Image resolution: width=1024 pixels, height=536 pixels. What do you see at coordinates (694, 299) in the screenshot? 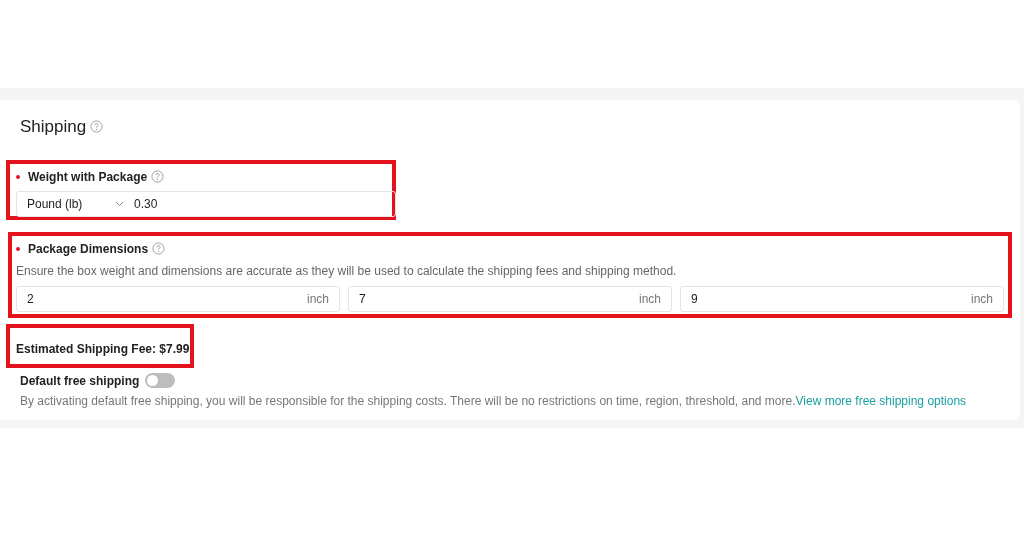
I see `dimension-value: 9` at bounding box center [694, 299].